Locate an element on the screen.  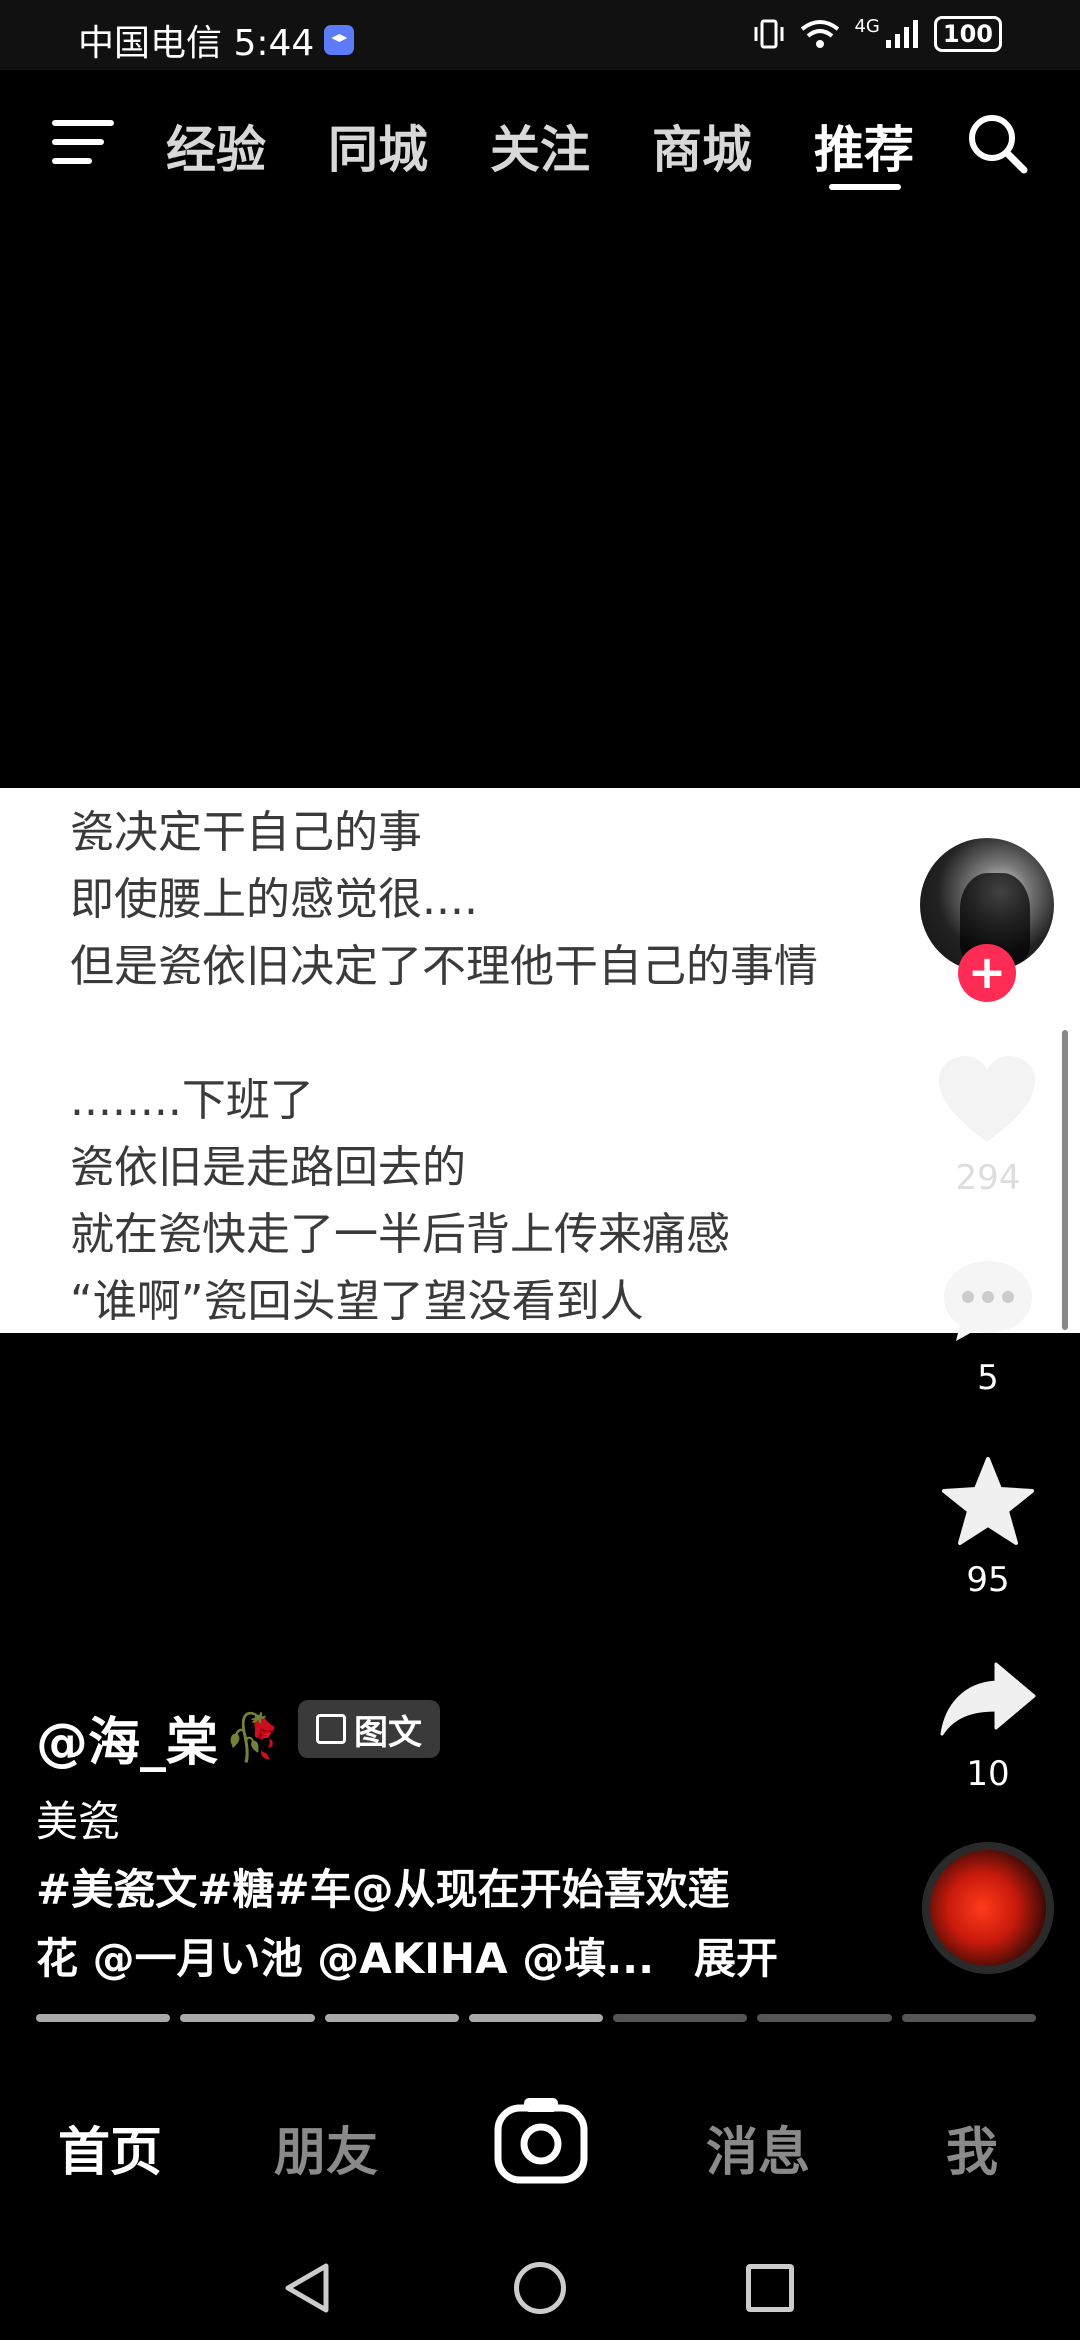
image-progress-bar is located at coordinates (536, 2018).